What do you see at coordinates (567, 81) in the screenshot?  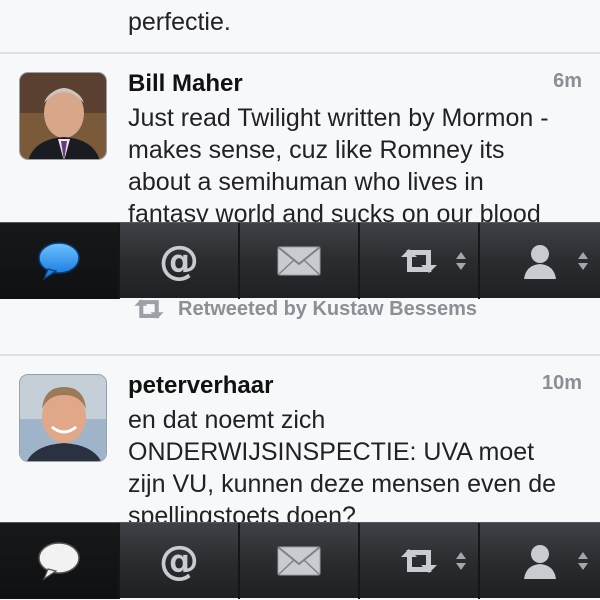 I see `tweet-timestamp: 6m` at bounding box center [567, 81].